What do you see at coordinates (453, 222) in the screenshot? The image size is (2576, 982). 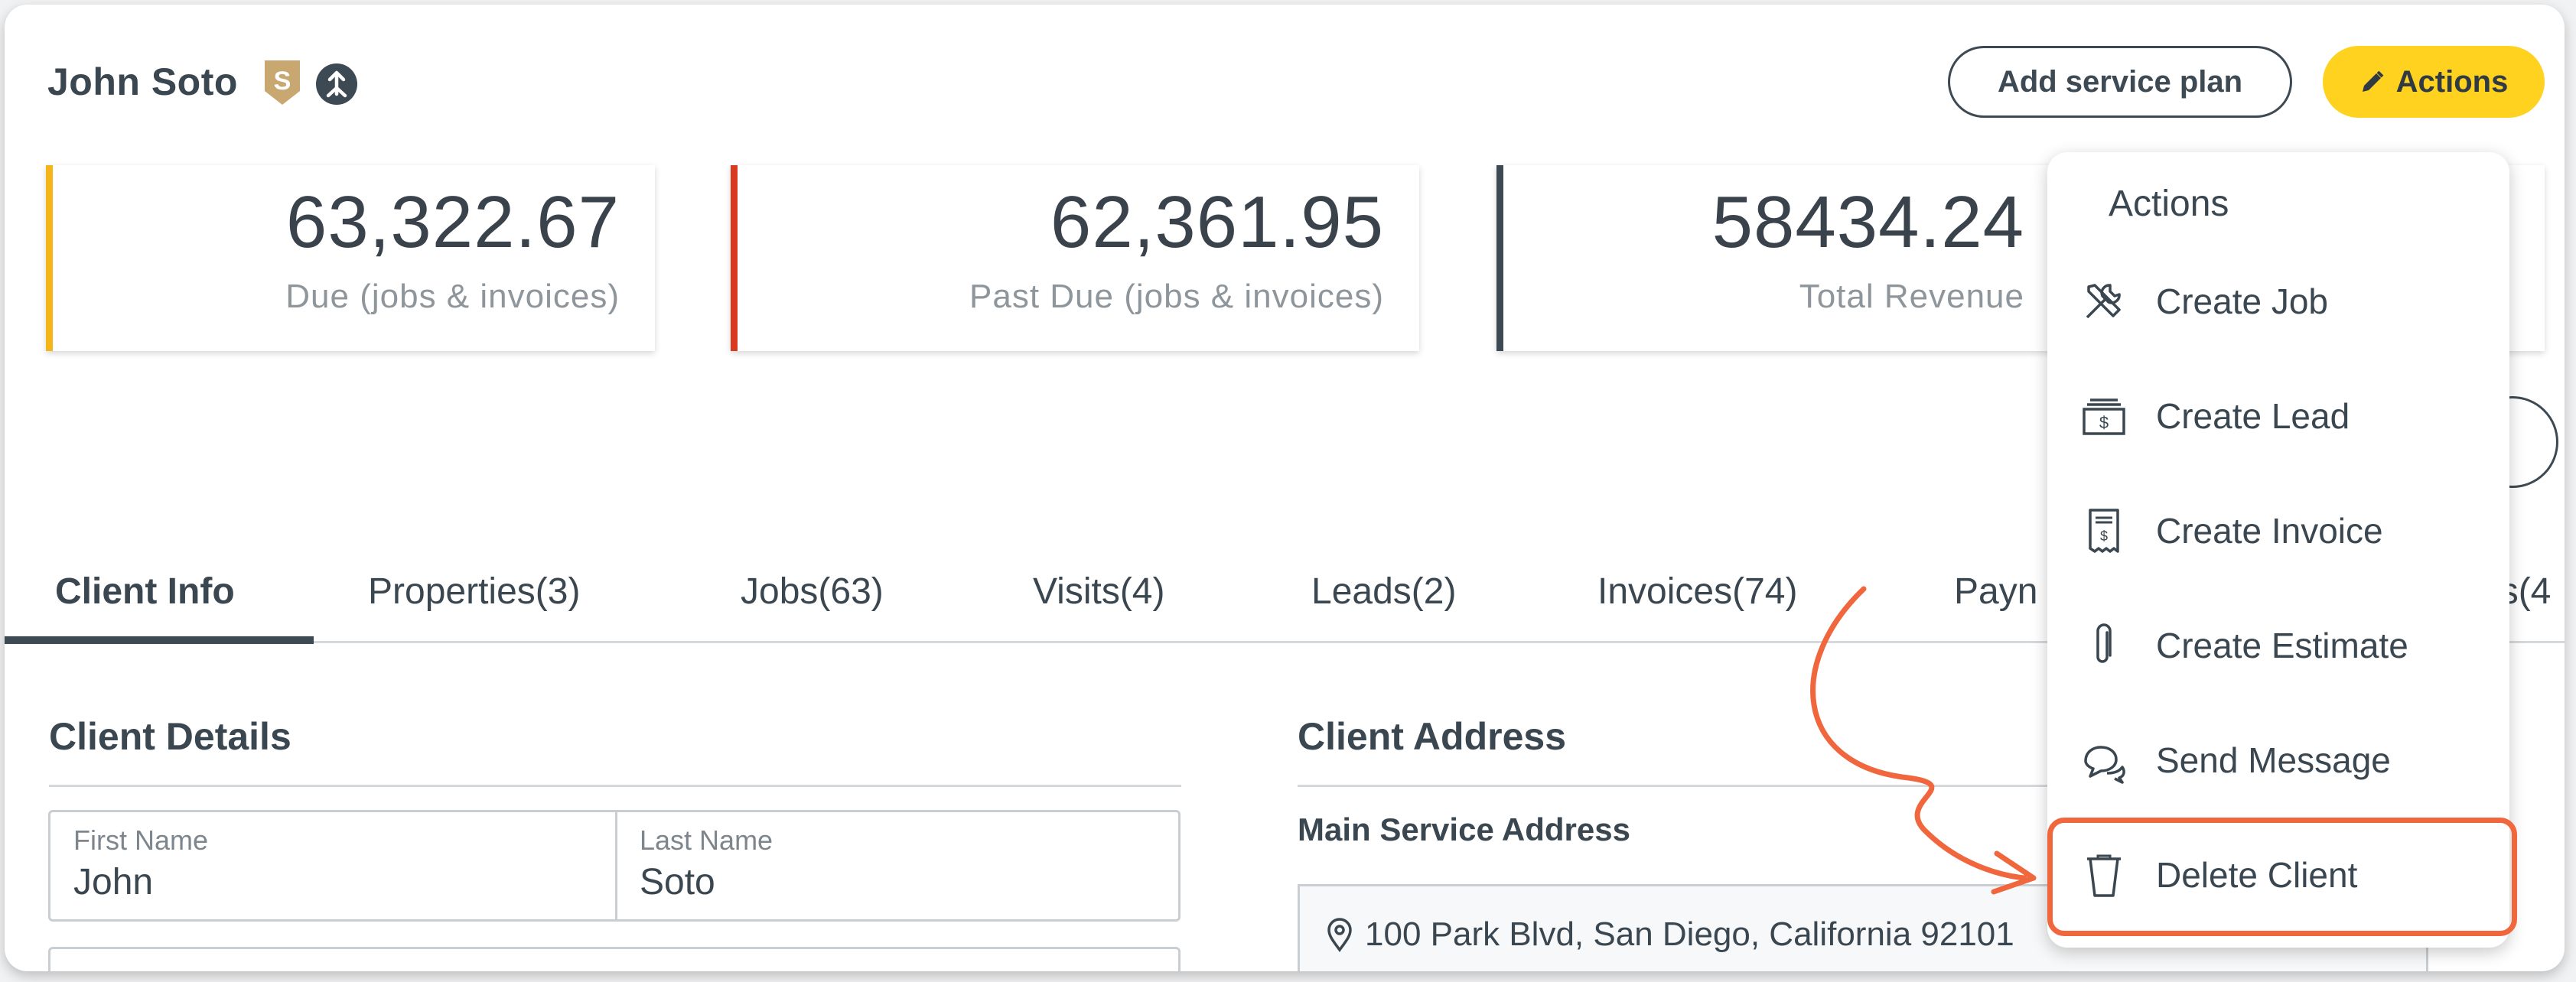 I see `stat-value: 63,322.67` at bounding box center [453, 222].